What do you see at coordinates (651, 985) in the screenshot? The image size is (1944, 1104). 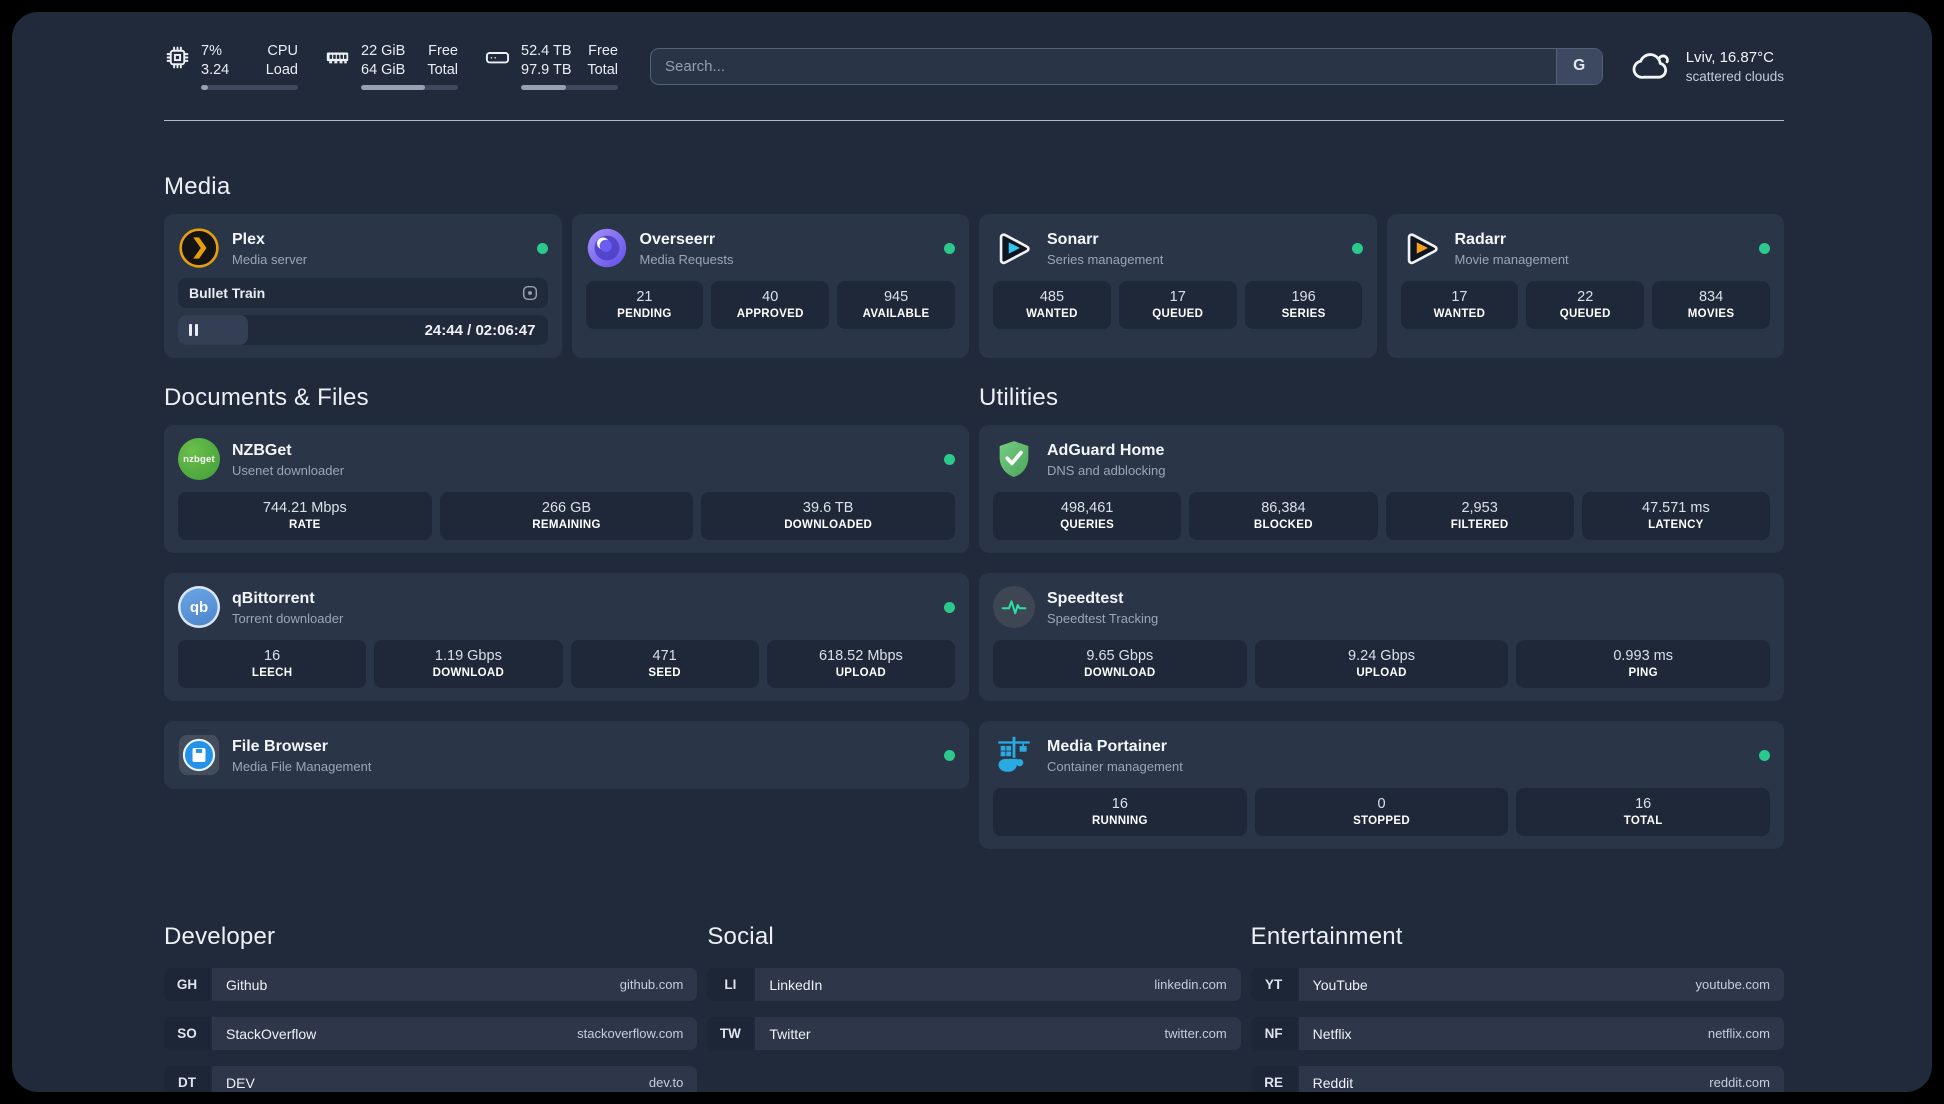 I see `bookmark-url: github.com` at bounding box center [651, 985].